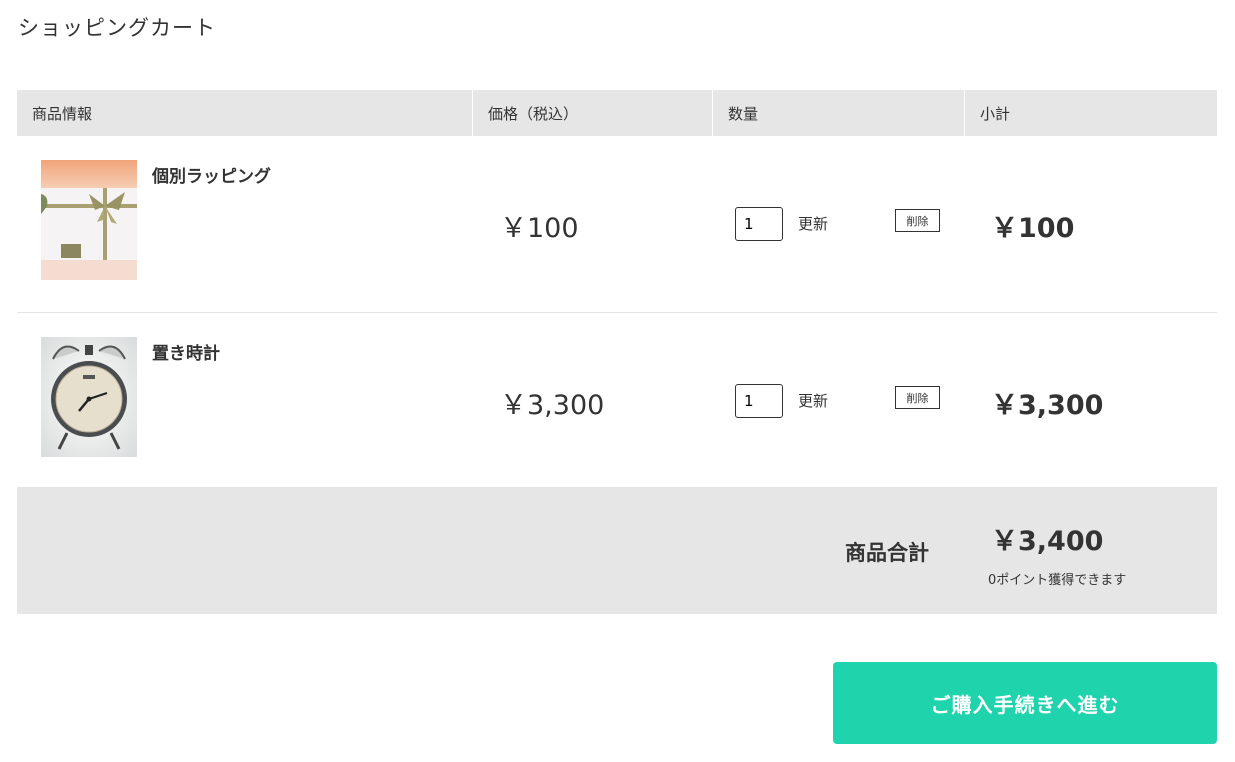 Image resolution: width=1235 pixels, height=762 pixels. I want to click on unit-price: ￥3,300, so click(552, 405).